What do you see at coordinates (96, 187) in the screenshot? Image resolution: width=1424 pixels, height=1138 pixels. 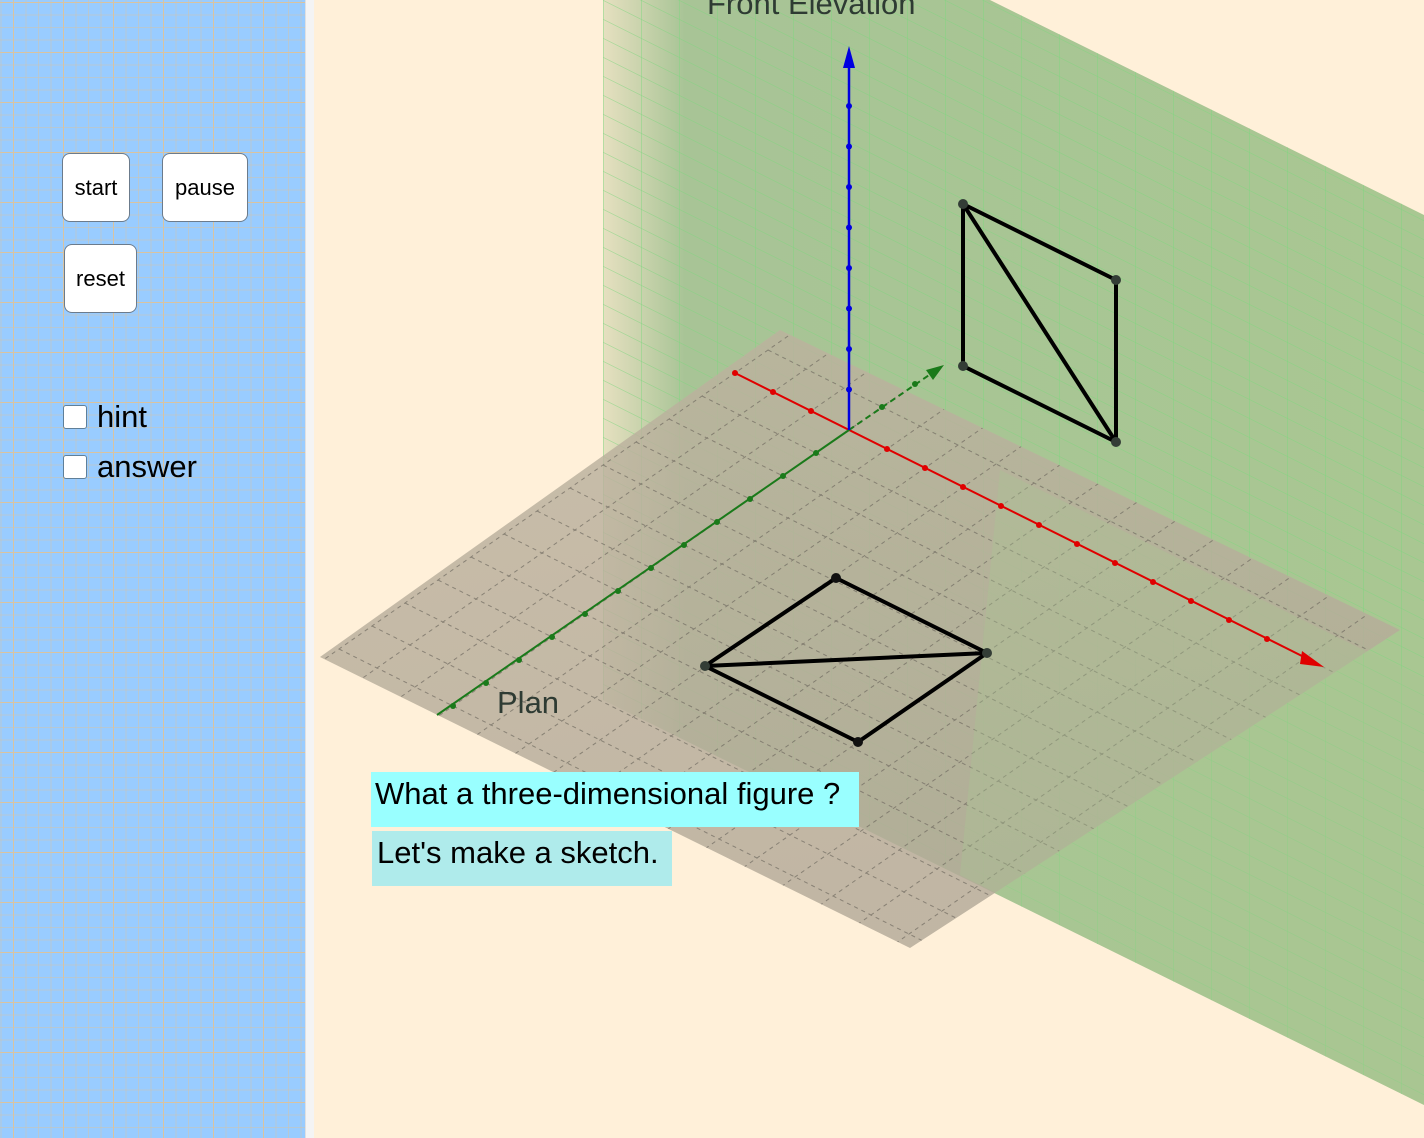 I see `start-button: start` at bounding box center [96, 187].